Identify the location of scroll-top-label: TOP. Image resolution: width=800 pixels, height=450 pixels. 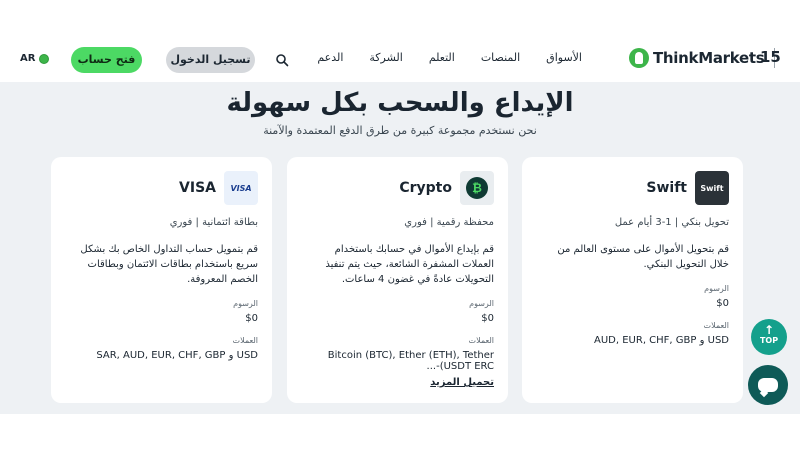
(769, 340).